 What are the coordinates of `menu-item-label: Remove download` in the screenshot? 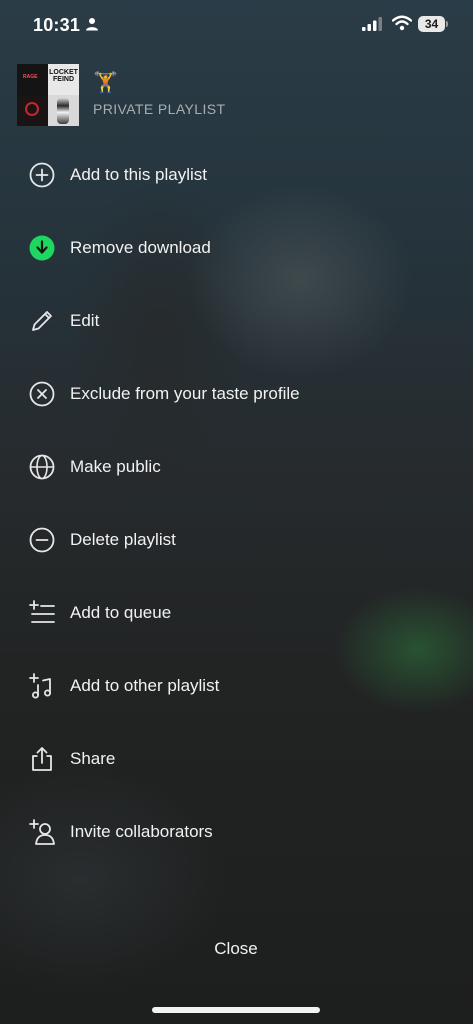 It's located at (140, 247).